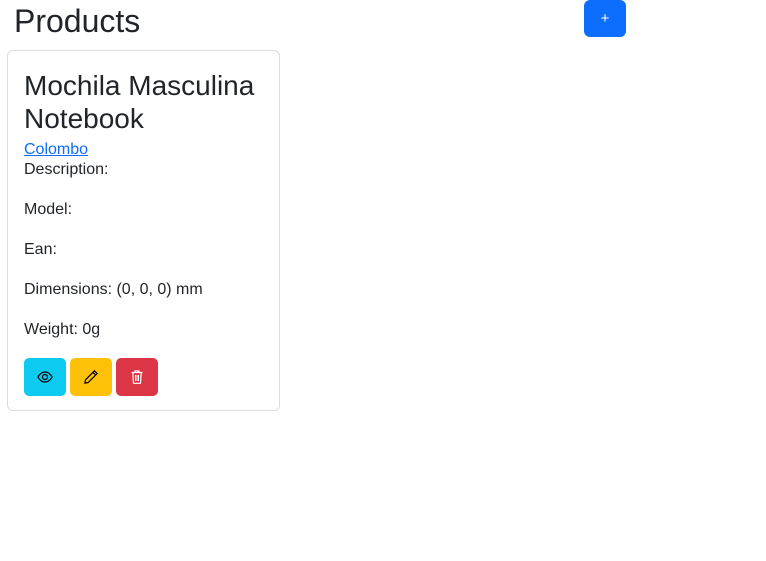 This screenshot has width=766, height=561. Describe the element at coordinates (48, 209) in the screenshot. I see `product-model: Model:` at that location.